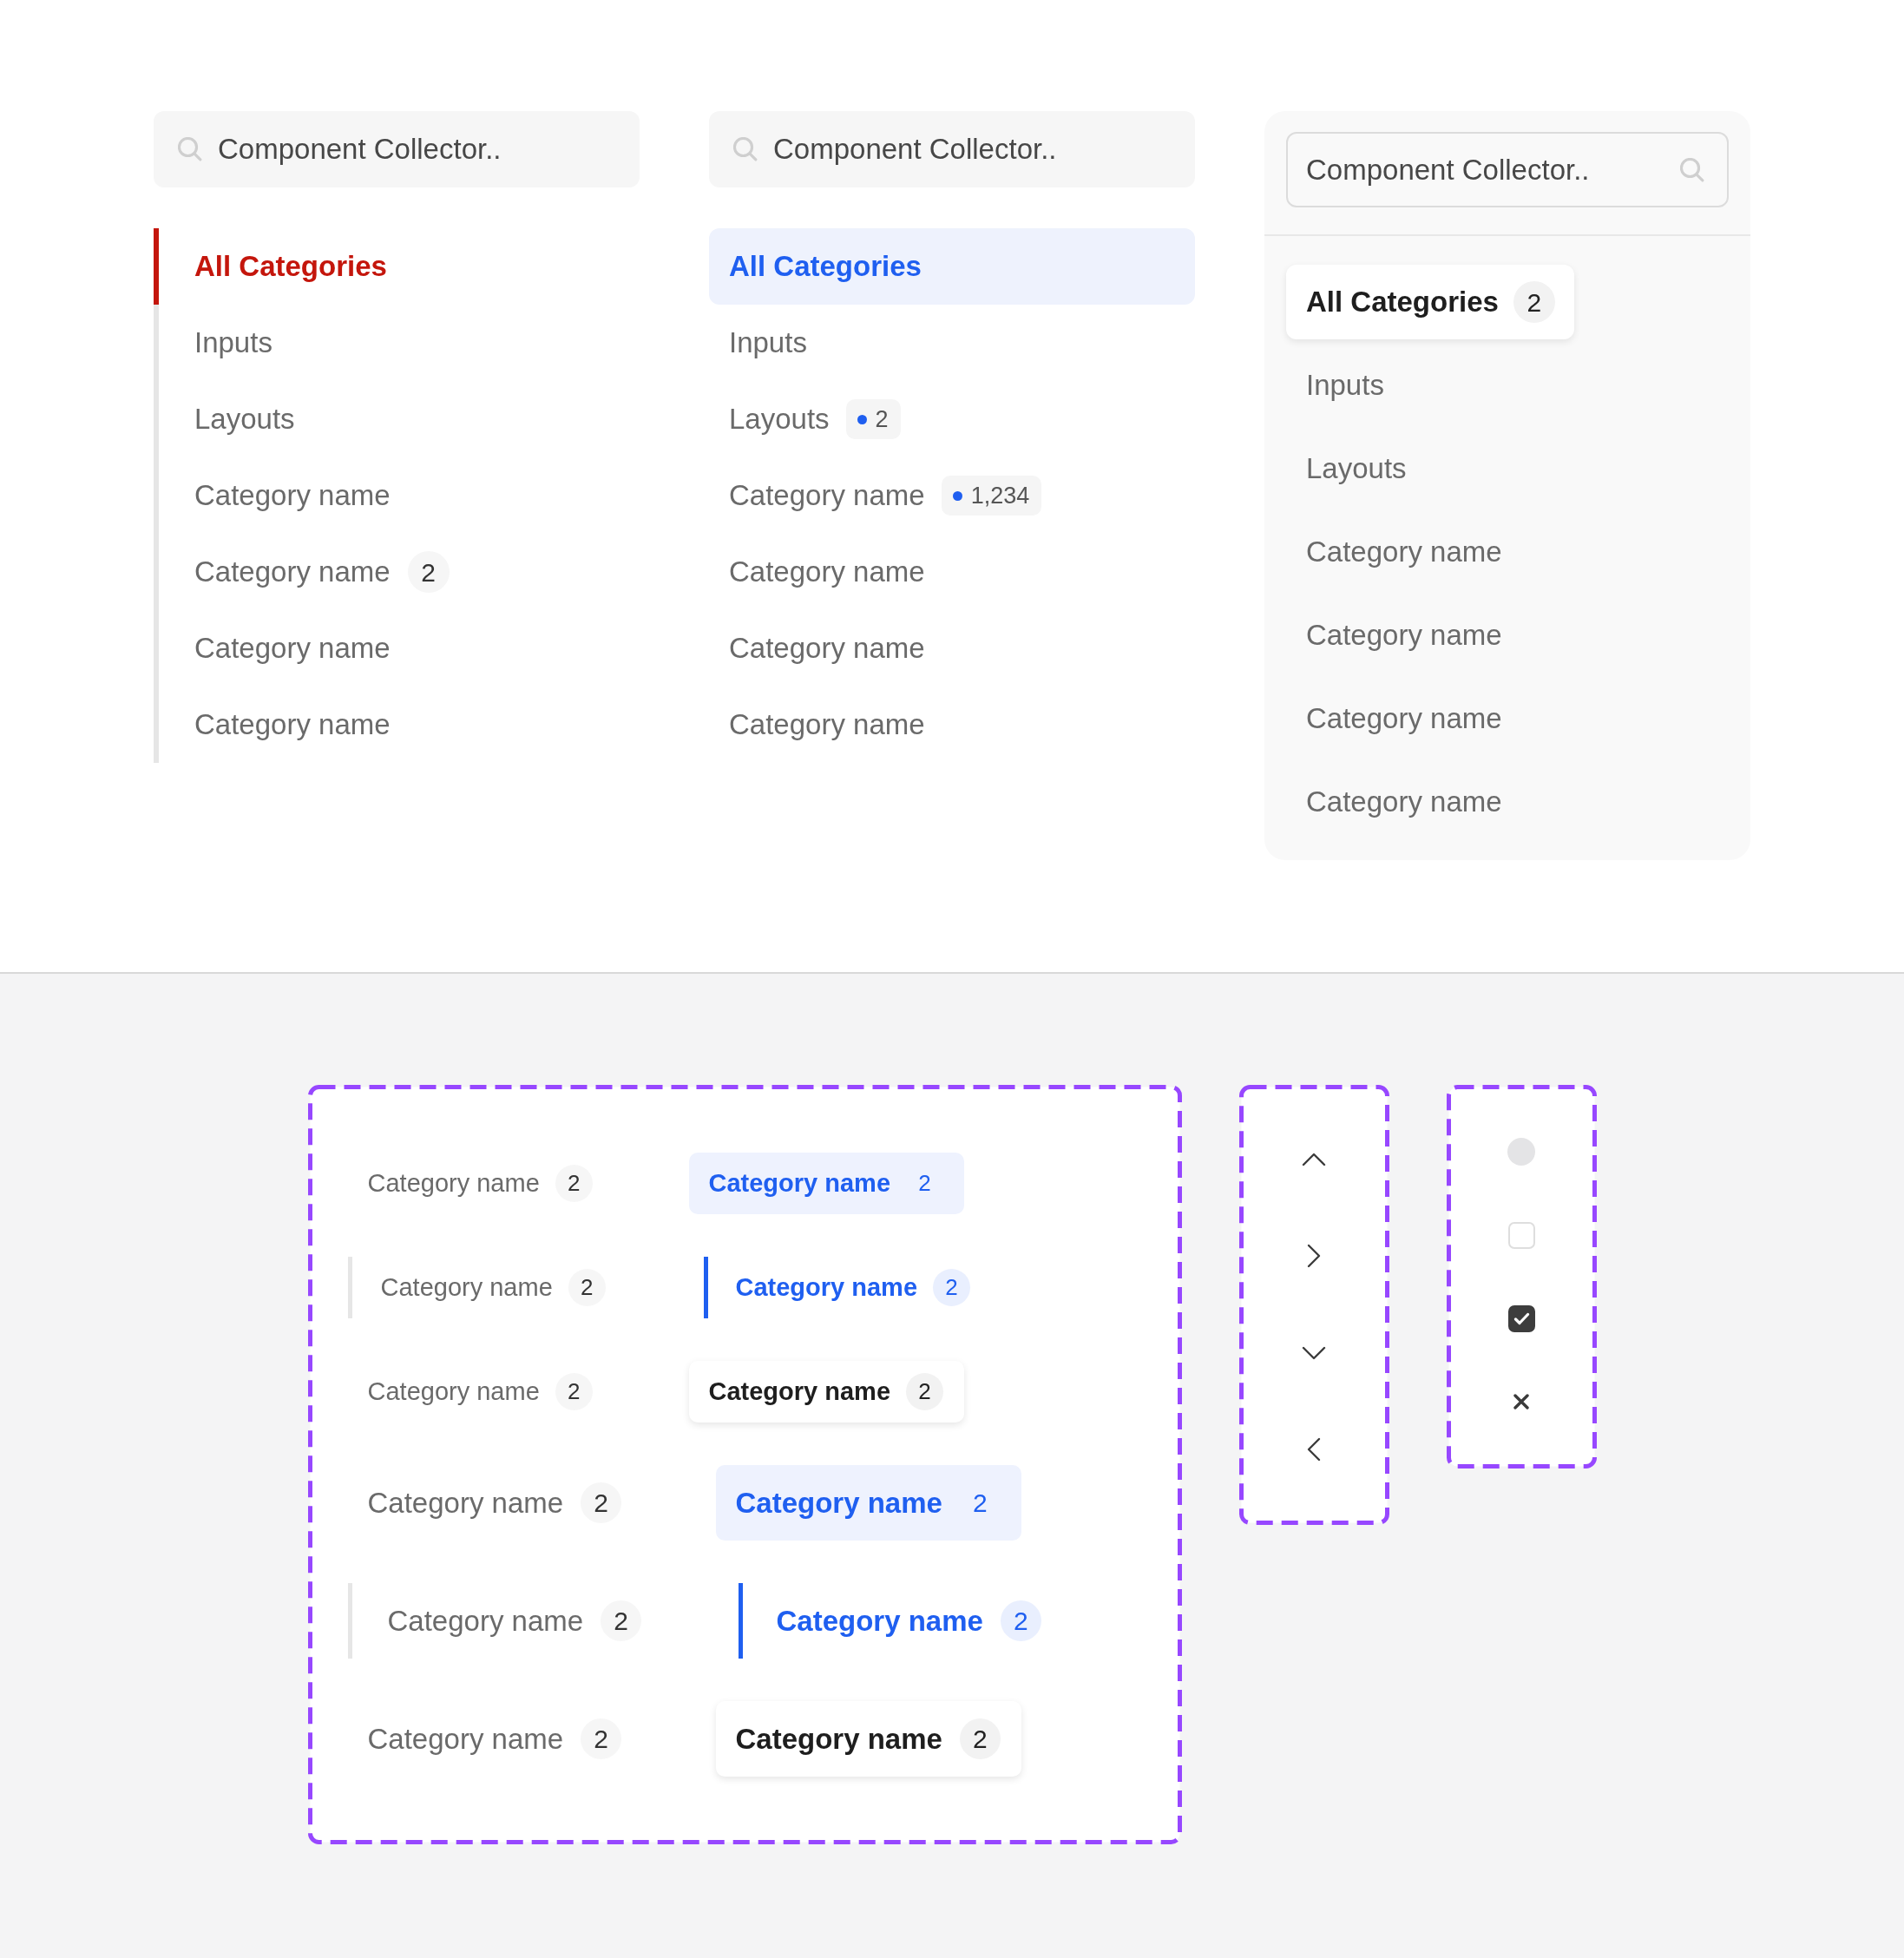 The height and width of the screenshot is (1958, 1904). Describe the element at coordinates (1314, 1257) in the screenshot. I see `chevron-right-icon` at that location.